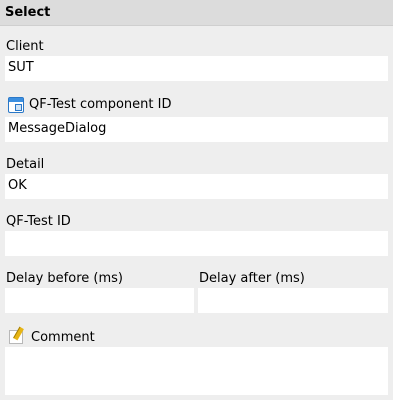 The width and height of the screenshot is (393, 400). I want to click on qftest-id-field, so click(196, 243).